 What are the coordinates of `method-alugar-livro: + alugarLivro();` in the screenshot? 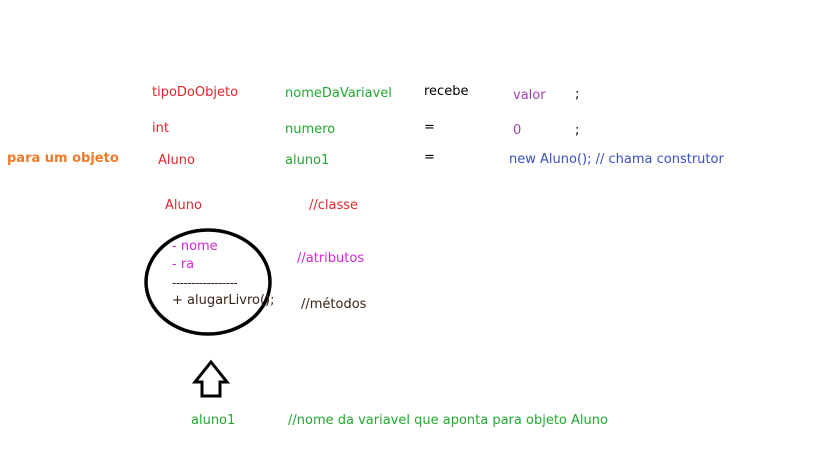 It's located at (223, 300).